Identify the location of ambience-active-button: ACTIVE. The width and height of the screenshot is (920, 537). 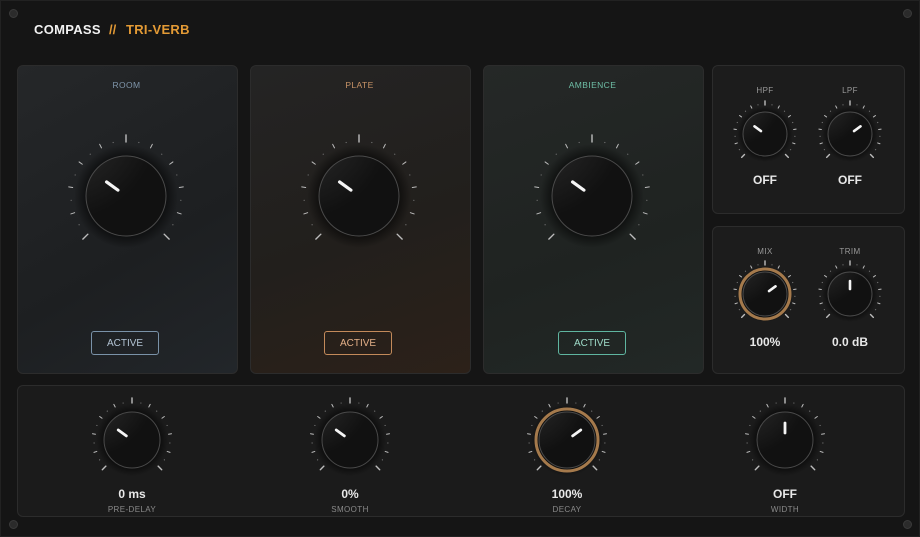
(592, 343).